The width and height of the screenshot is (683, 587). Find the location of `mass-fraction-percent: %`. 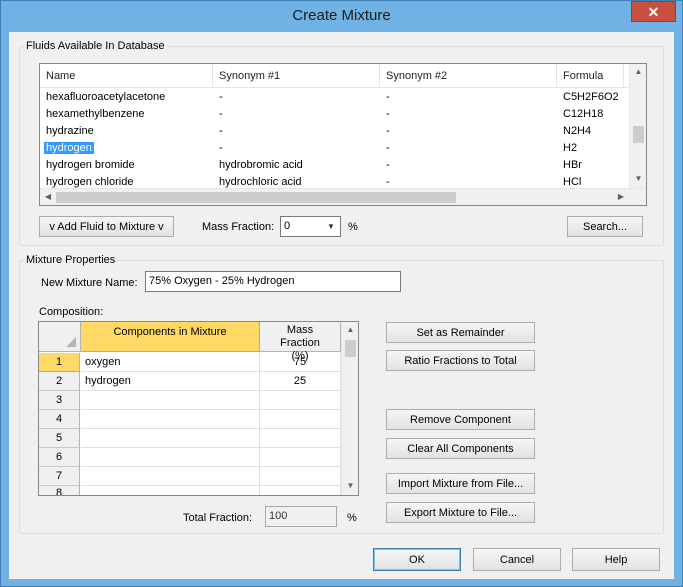

mass-fraction-percent: % is located at coordinates (353, 227).